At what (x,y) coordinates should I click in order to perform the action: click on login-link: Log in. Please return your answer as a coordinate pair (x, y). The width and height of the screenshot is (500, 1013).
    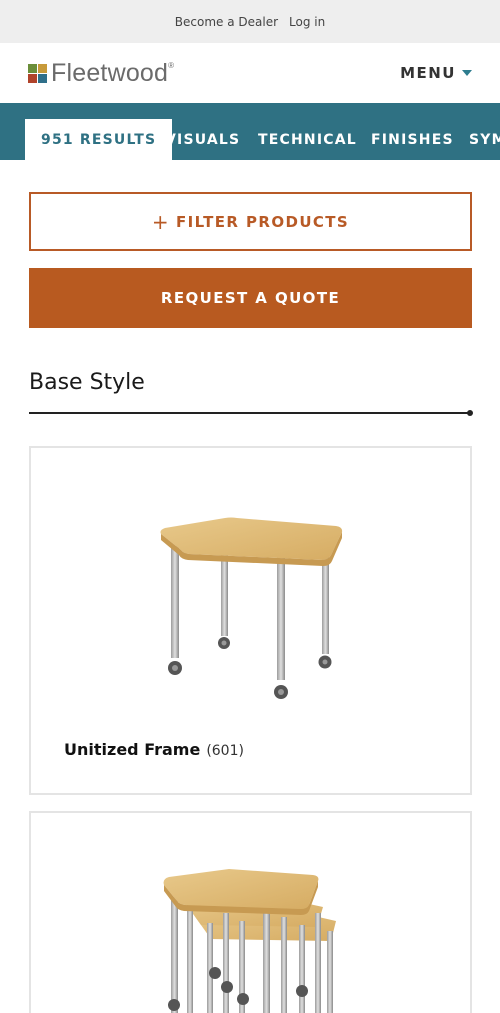
    Looking at the image, I should click on (307, 22).